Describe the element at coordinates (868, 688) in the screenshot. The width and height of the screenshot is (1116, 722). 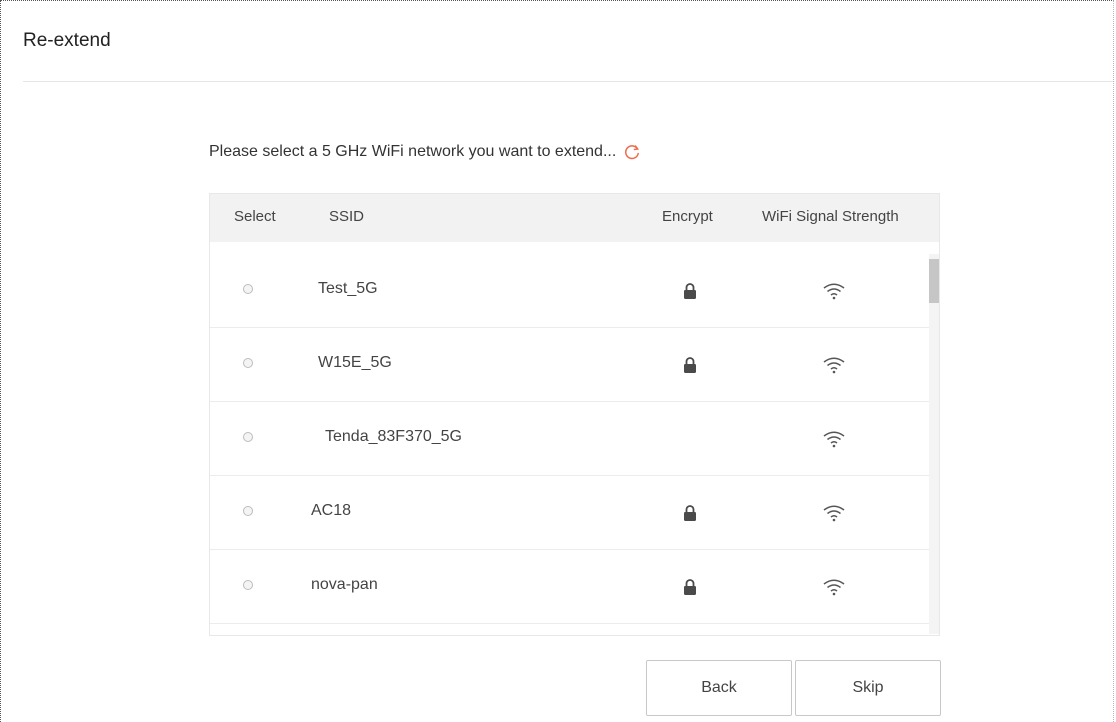
I see `skip-button: Skip` at that location.